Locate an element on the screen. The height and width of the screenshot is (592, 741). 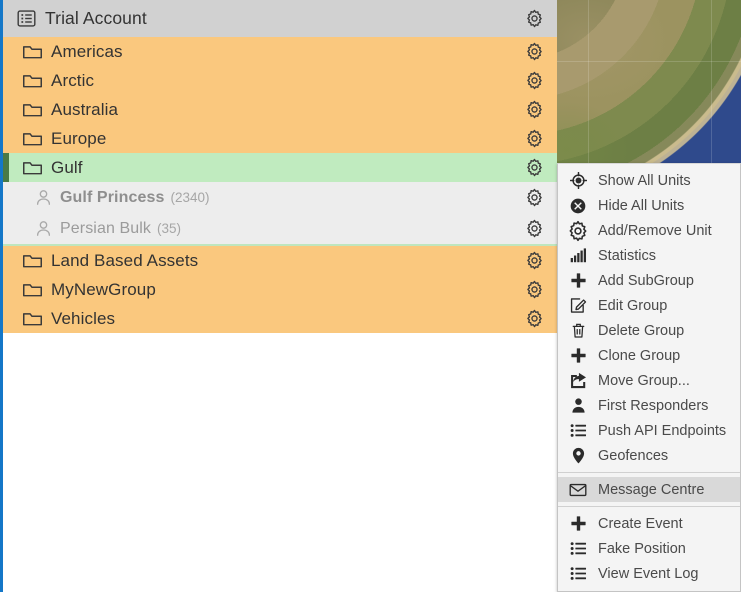
tree-row-label: Arctic is located at coordinates (73, 80).